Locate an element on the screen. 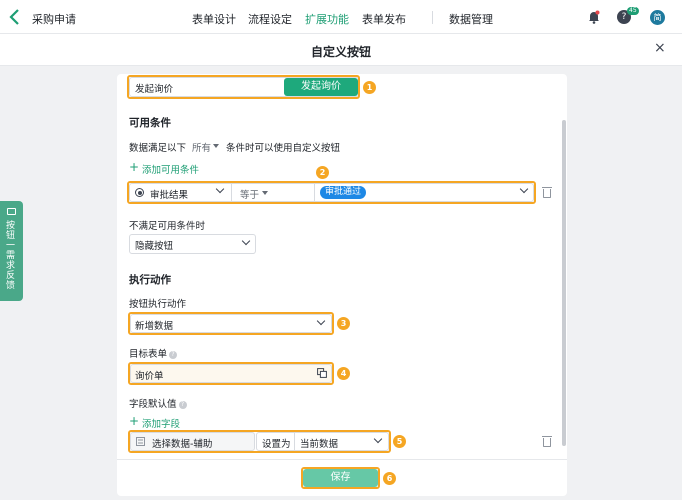 Image resolution: width=682 pixels, height=500 pixels. defaults-label: 字段默认值? is located at coordinates (158, 403).